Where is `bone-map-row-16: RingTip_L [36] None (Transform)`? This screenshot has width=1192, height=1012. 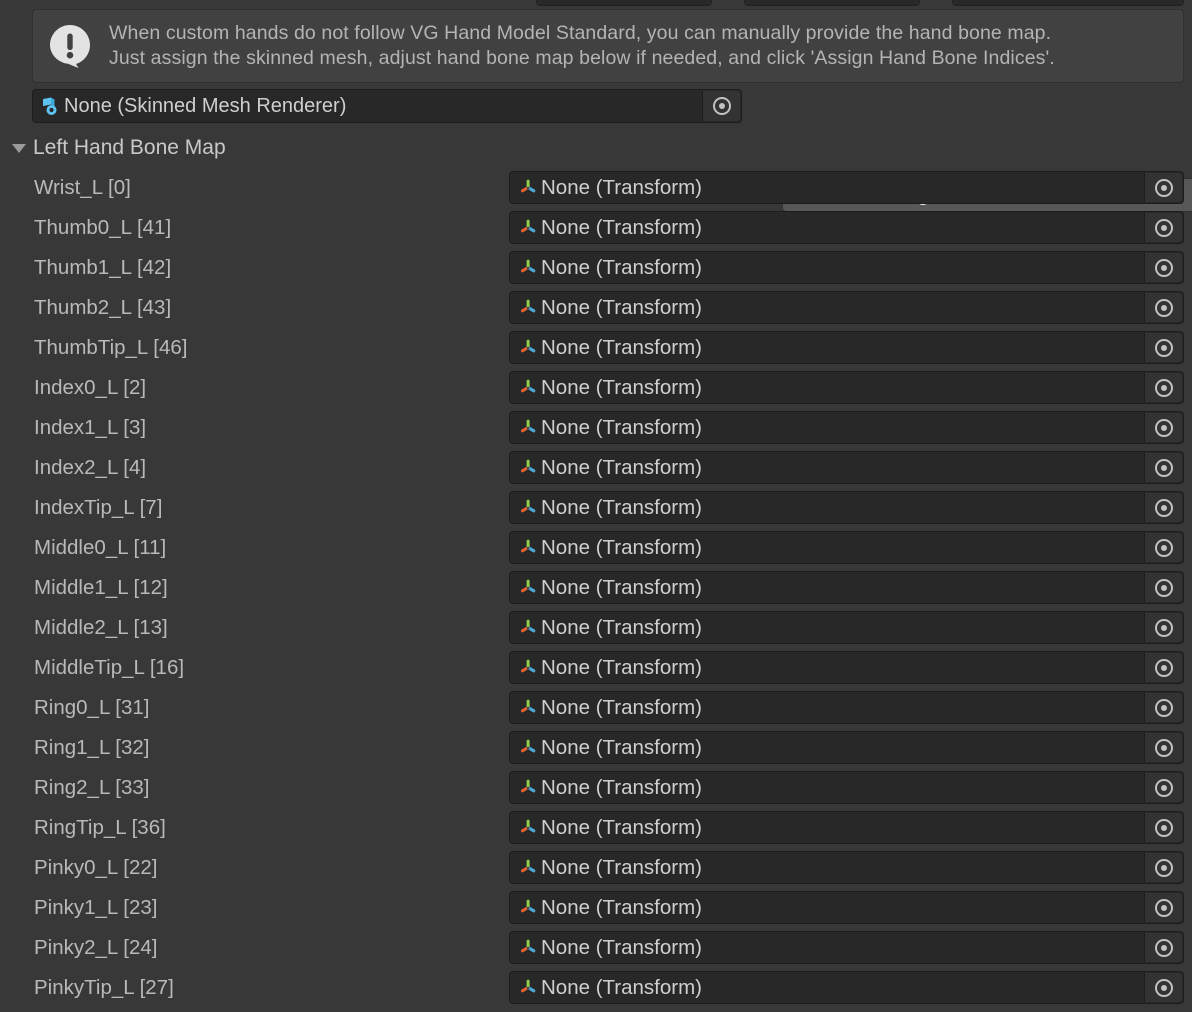 bone-map-row-16: RingTip_L [36] None (Transform) is located at coordinates (596, 828).